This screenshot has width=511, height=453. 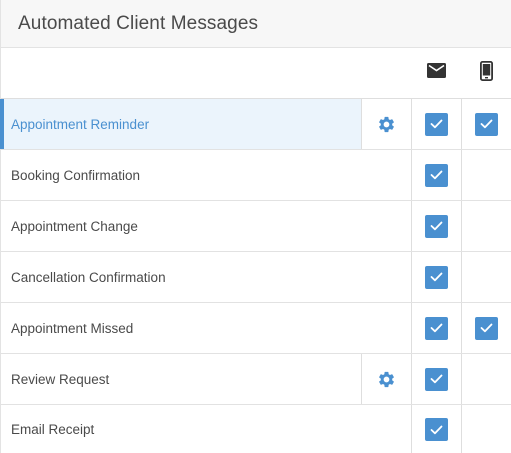 I want to click on email-column-header, so click(x=436, y=73).